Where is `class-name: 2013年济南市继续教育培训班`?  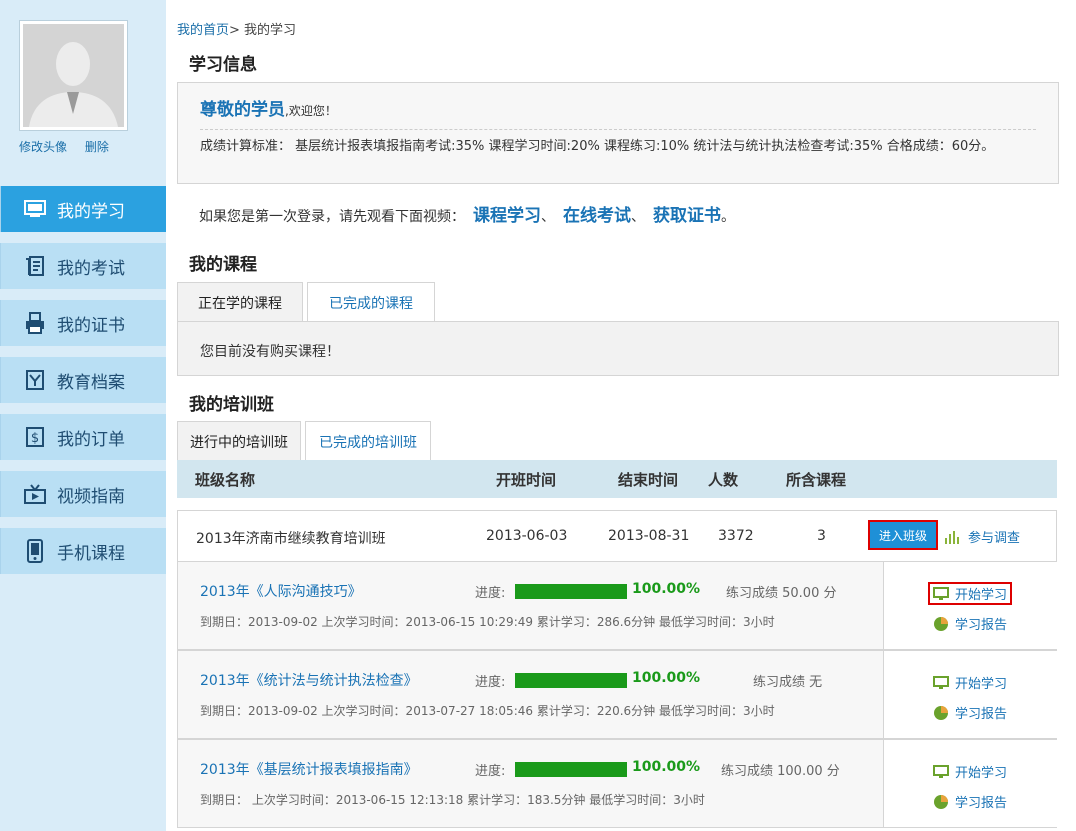
class-name: 2013年济南市继续教育培训班 is located at coordinates (291, 539).